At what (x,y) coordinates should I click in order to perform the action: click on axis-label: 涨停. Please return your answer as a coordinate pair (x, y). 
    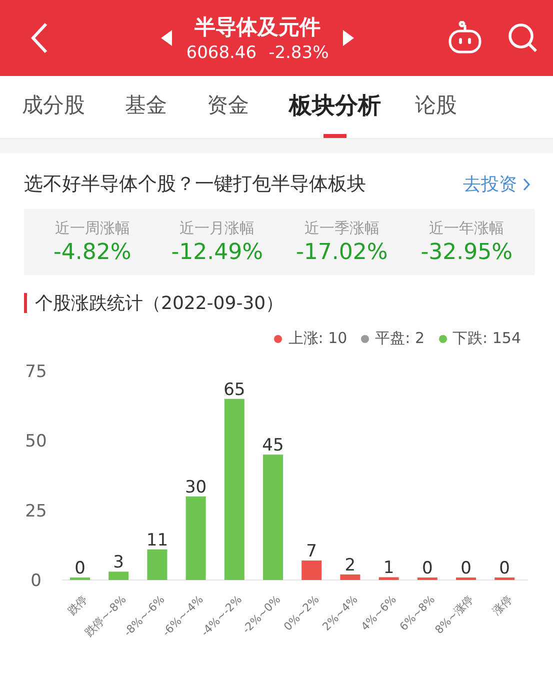
    Looking at the image, I should click on (502, 605).